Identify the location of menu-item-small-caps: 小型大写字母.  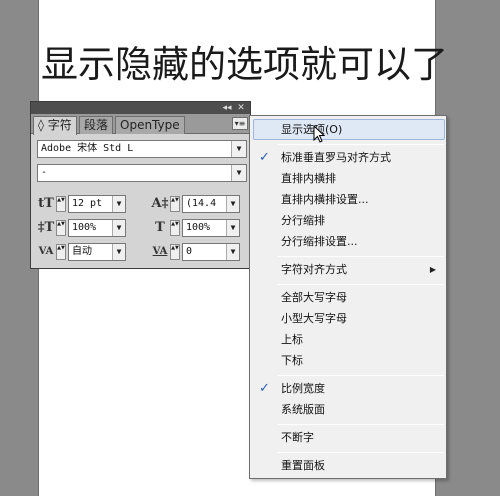
(314, 319).